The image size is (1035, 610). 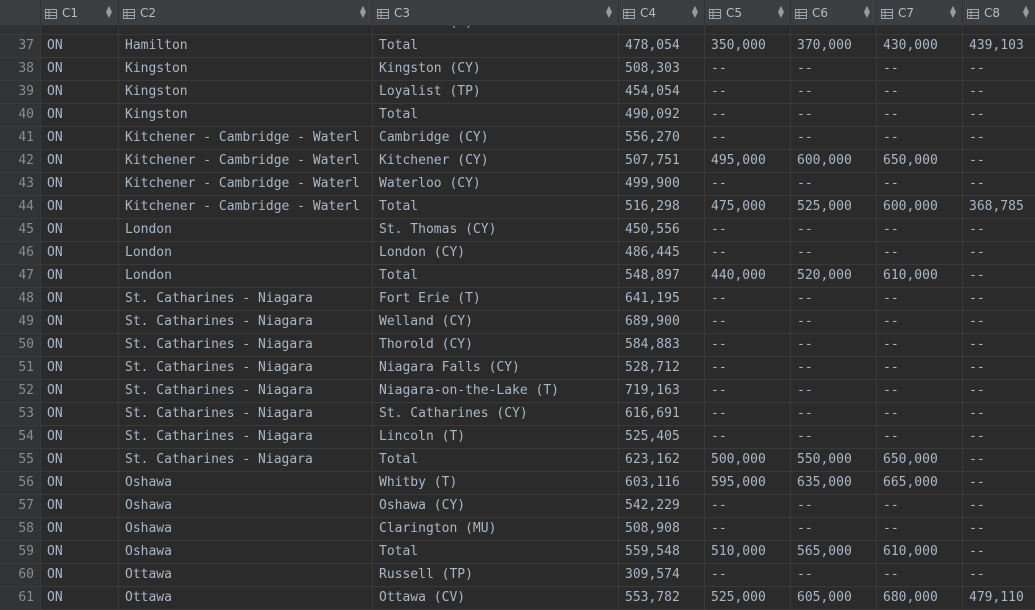 What do you see at coordinates (662, 276) in the screenshot?
I see `table-cell-c4: 548,897` at bounding box center [662, 276].